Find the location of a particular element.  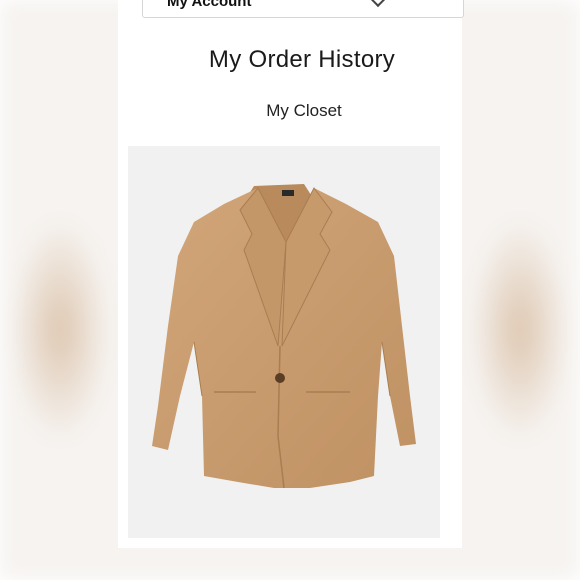

closet-link: My Closet is located at coordinates (290, 111).